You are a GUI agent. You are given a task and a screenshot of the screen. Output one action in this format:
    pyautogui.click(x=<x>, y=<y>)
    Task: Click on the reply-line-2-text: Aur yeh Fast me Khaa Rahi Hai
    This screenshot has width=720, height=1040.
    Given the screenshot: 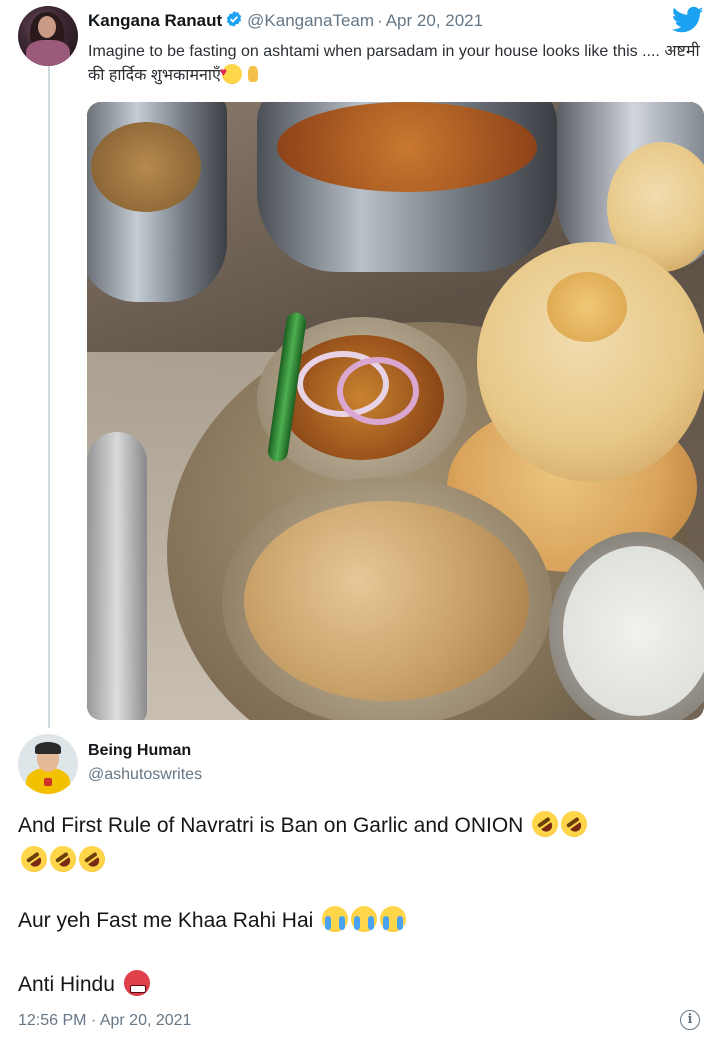 What is the action you would take?
    pyautogui.click(x=166, y=920)
    